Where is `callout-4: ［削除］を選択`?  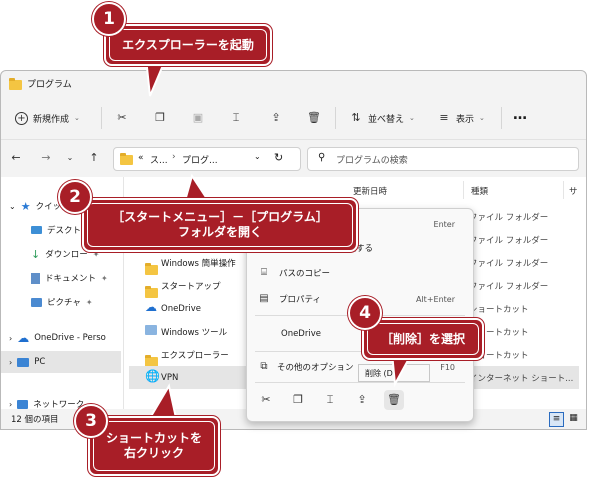
callout-4: ［削除］を選択 is located at coordinates (423, 339).